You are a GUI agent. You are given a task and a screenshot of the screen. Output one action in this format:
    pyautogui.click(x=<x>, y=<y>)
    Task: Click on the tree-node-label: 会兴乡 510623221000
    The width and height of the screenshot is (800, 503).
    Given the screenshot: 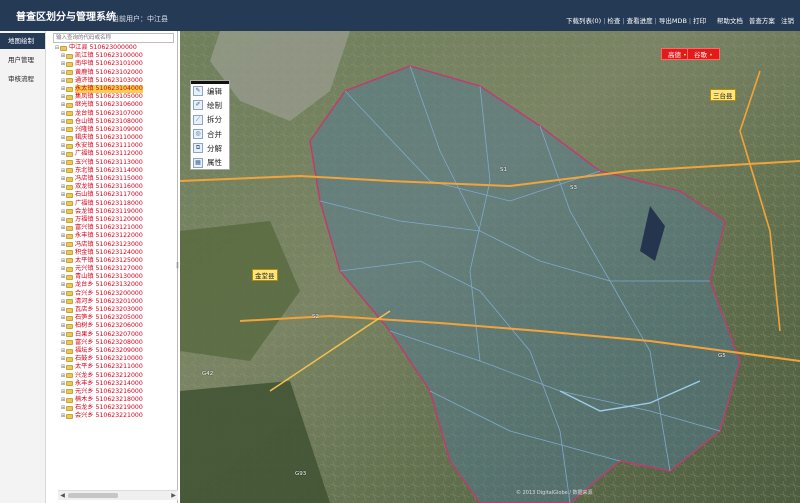 What is the action you would take?
    pyautogui.click(x=109, y=416)
    